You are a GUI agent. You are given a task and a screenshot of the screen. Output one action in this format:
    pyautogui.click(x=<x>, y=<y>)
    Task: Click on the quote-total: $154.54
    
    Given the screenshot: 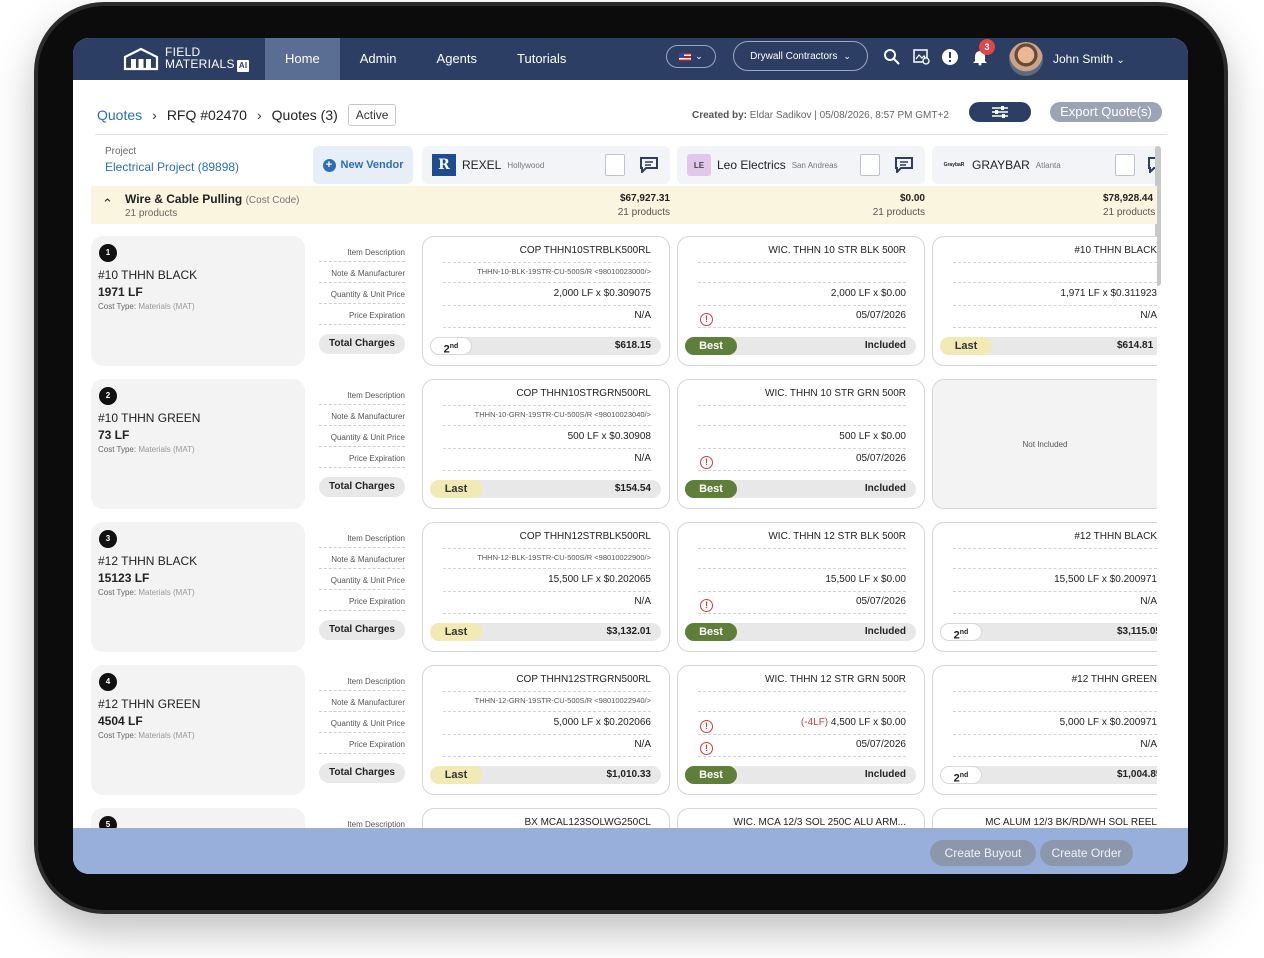 What is the action you would take?
    pyautogui.click(x=632, y=488)
    